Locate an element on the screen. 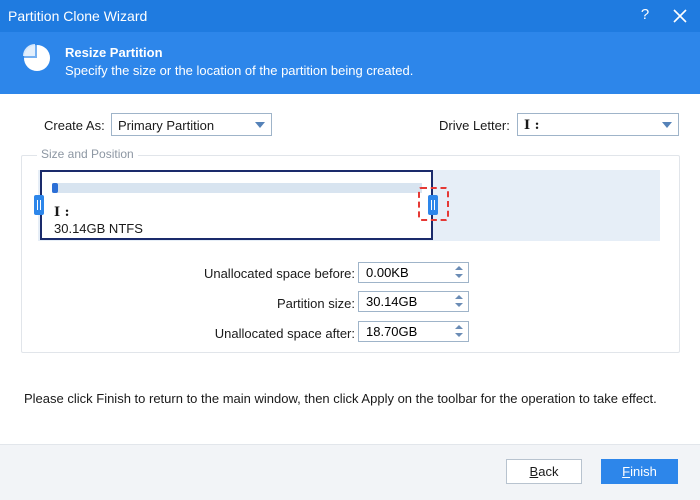  window-title: Partition Clone Wizard is located at coordinates (78, 16).